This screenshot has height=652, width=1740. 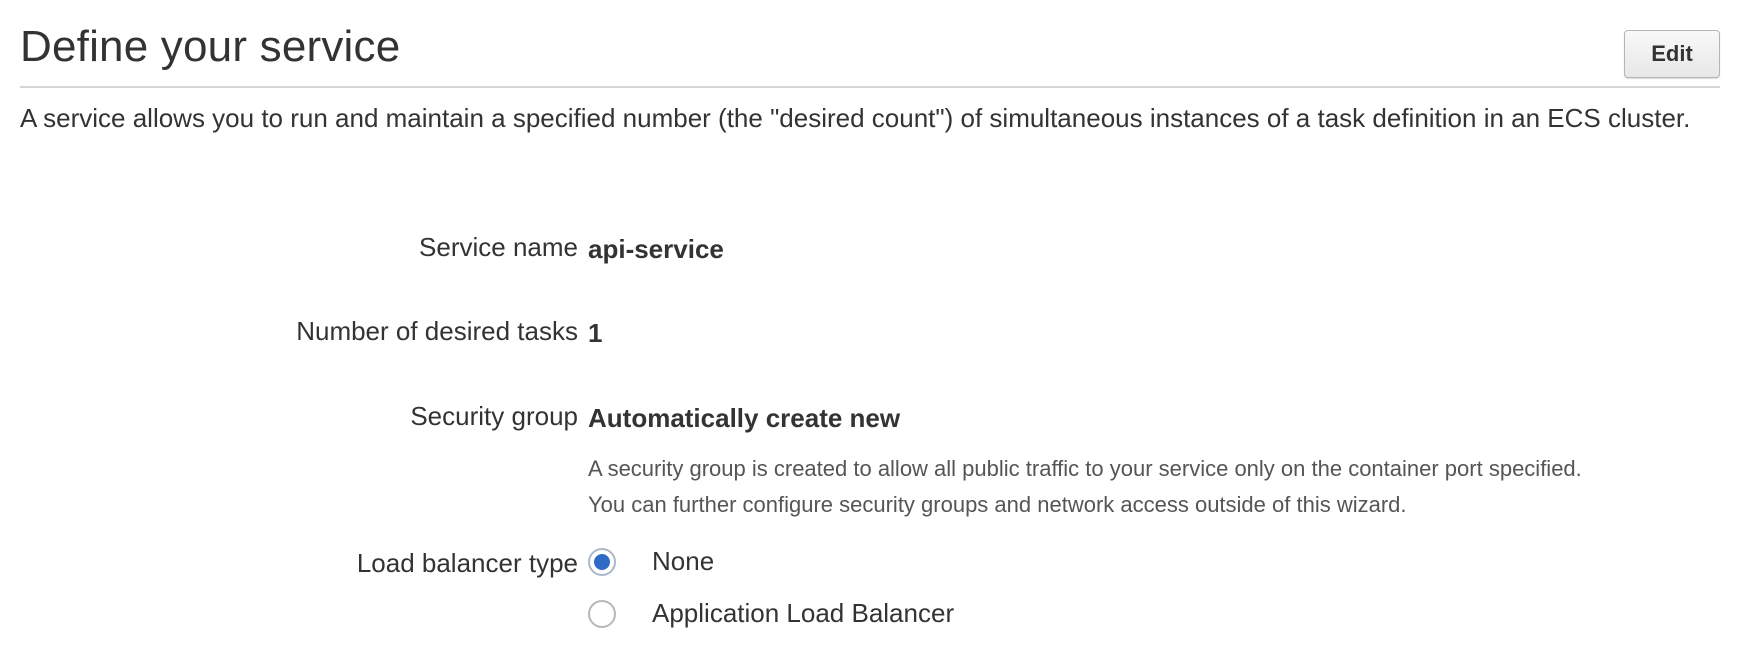 What do you see at coordinates (602, 562) in the screenshot?
I see `radio-button-checked` at bounding box center [602, 562].